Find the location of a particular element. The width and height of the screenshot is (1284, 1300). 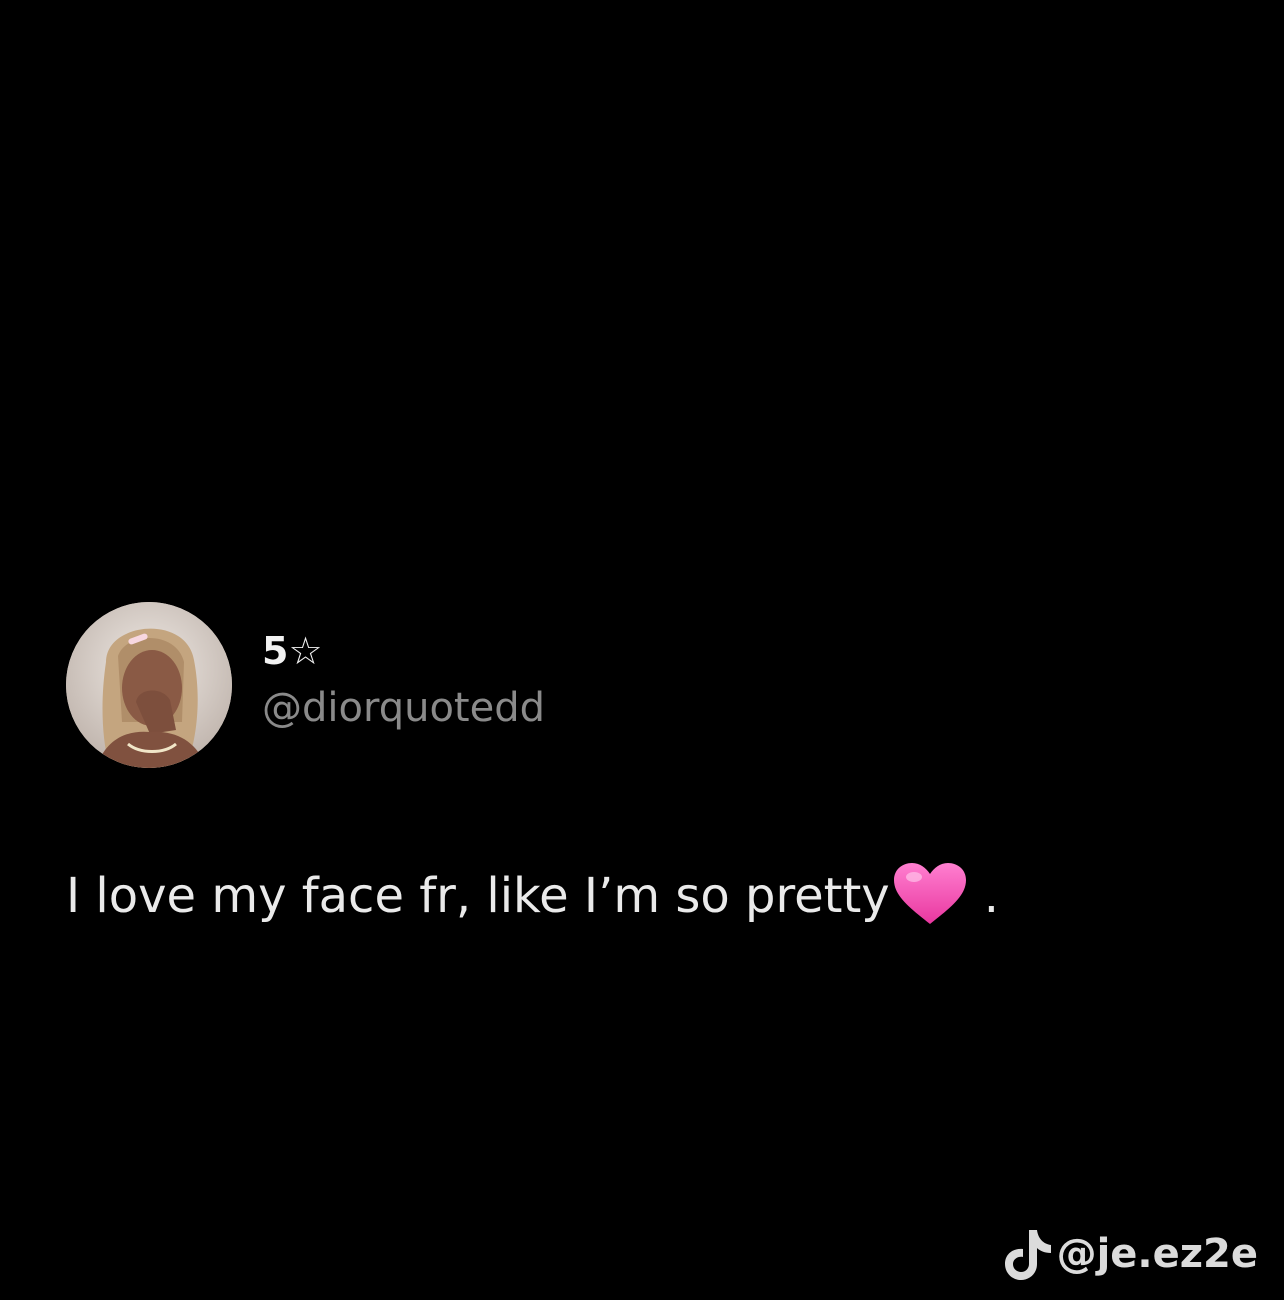

pink-heart-icon is located at coordinates (929, 893).